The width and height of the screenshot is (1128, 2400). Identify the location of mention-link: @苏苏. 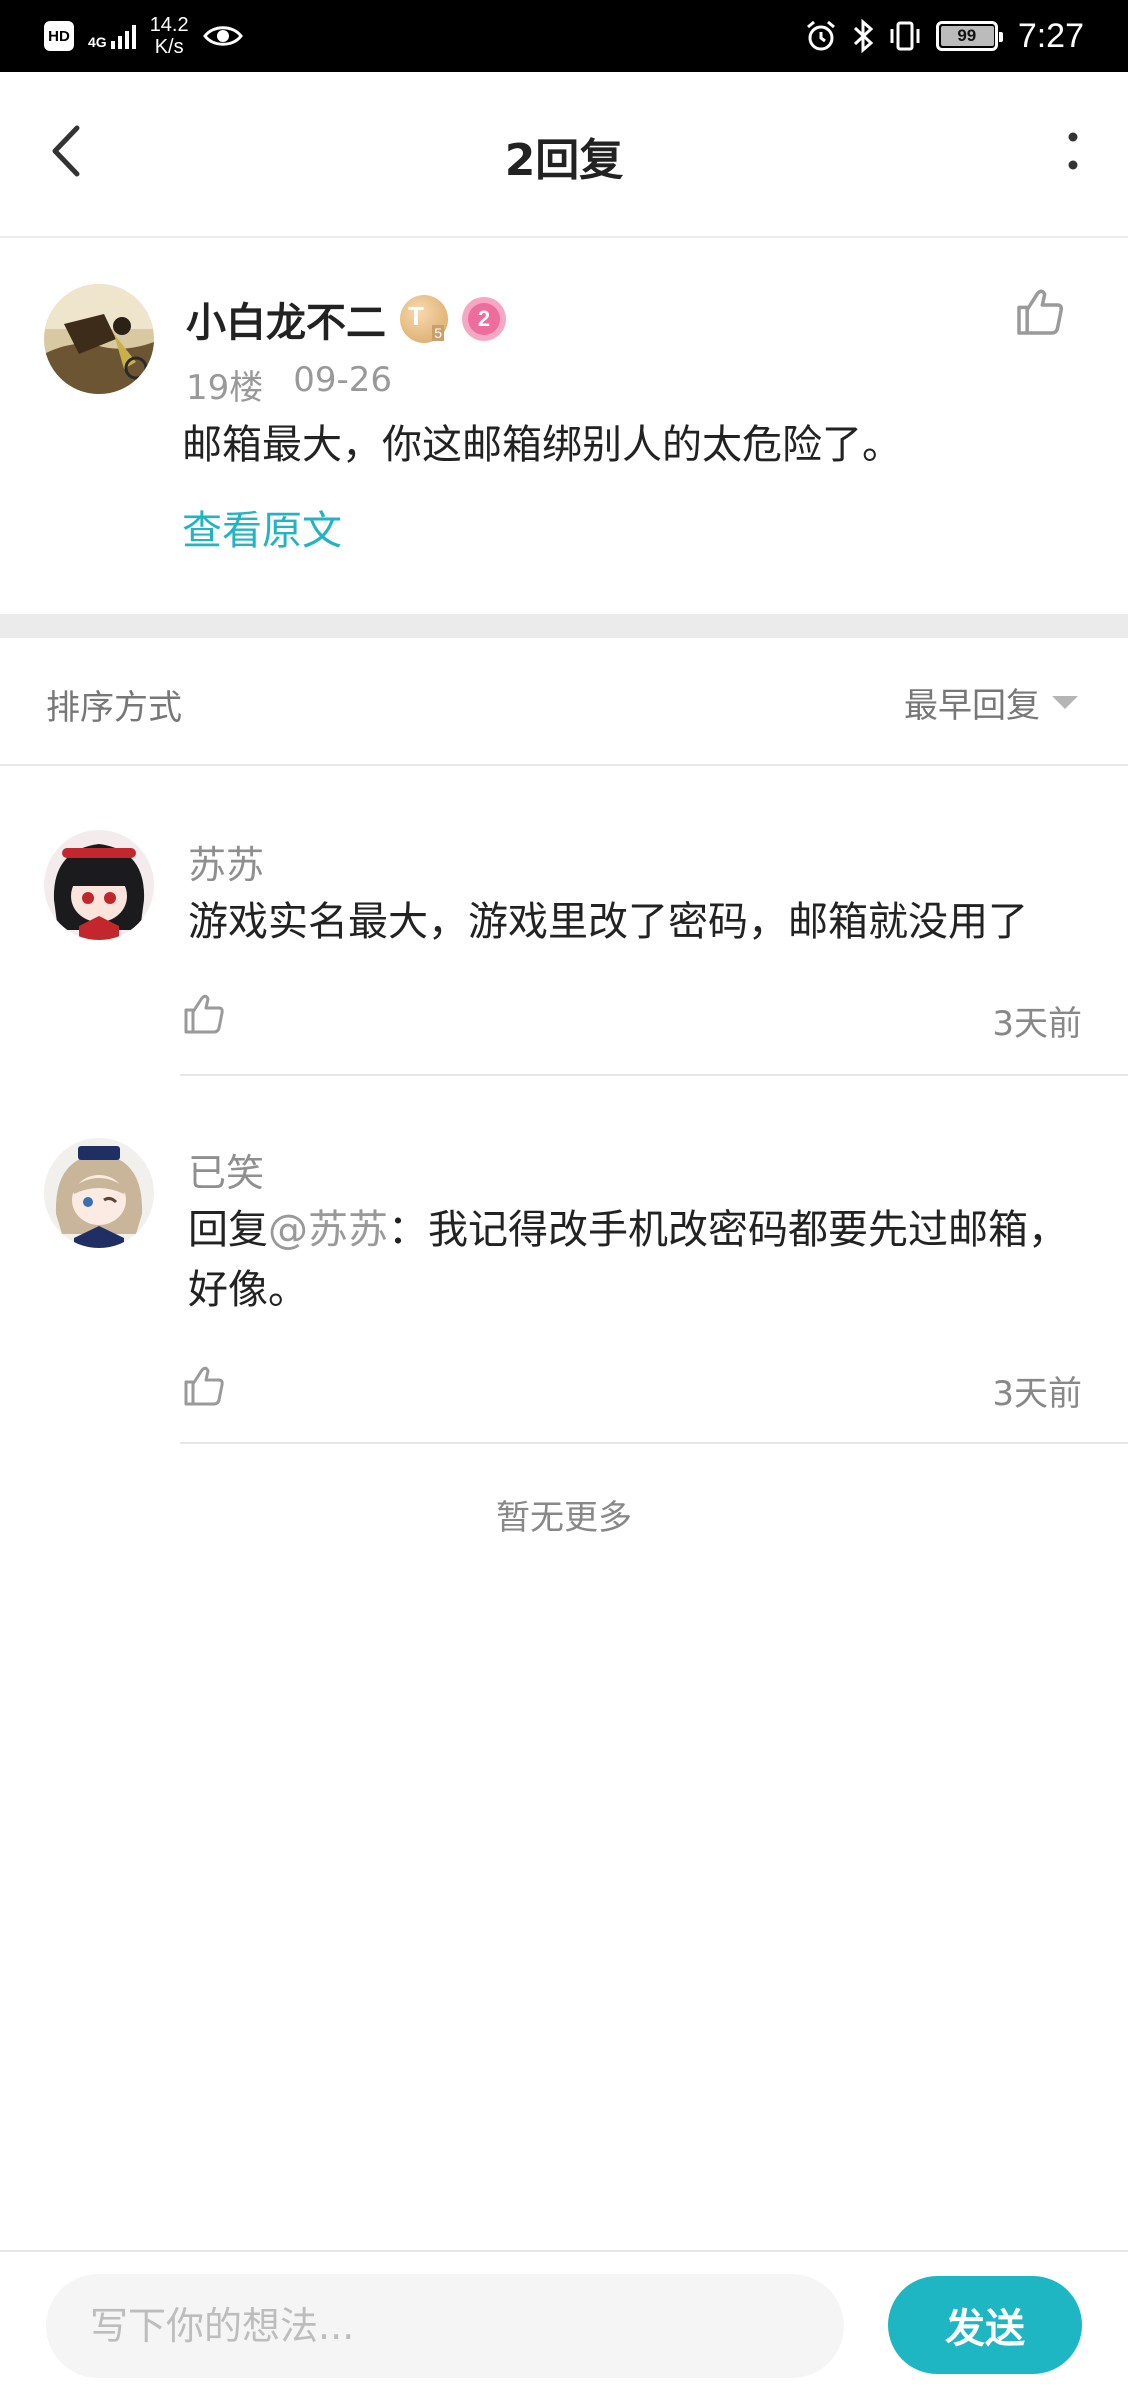
(328, 1230).